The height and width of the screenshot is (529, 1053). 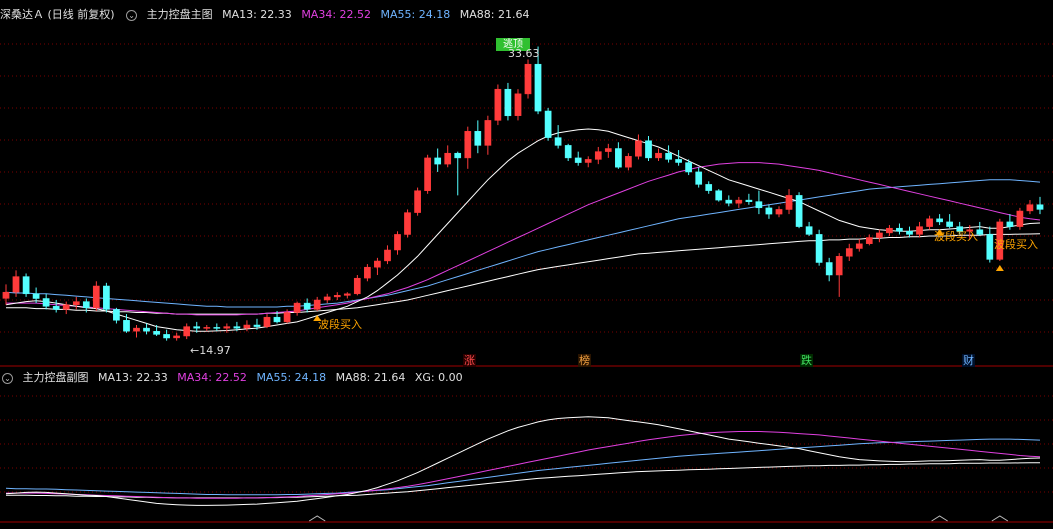 What do you see at coordinates (524, 53) in the screenshot?
I see `high-price-label: 33.63` at bounding box center [524, 53].